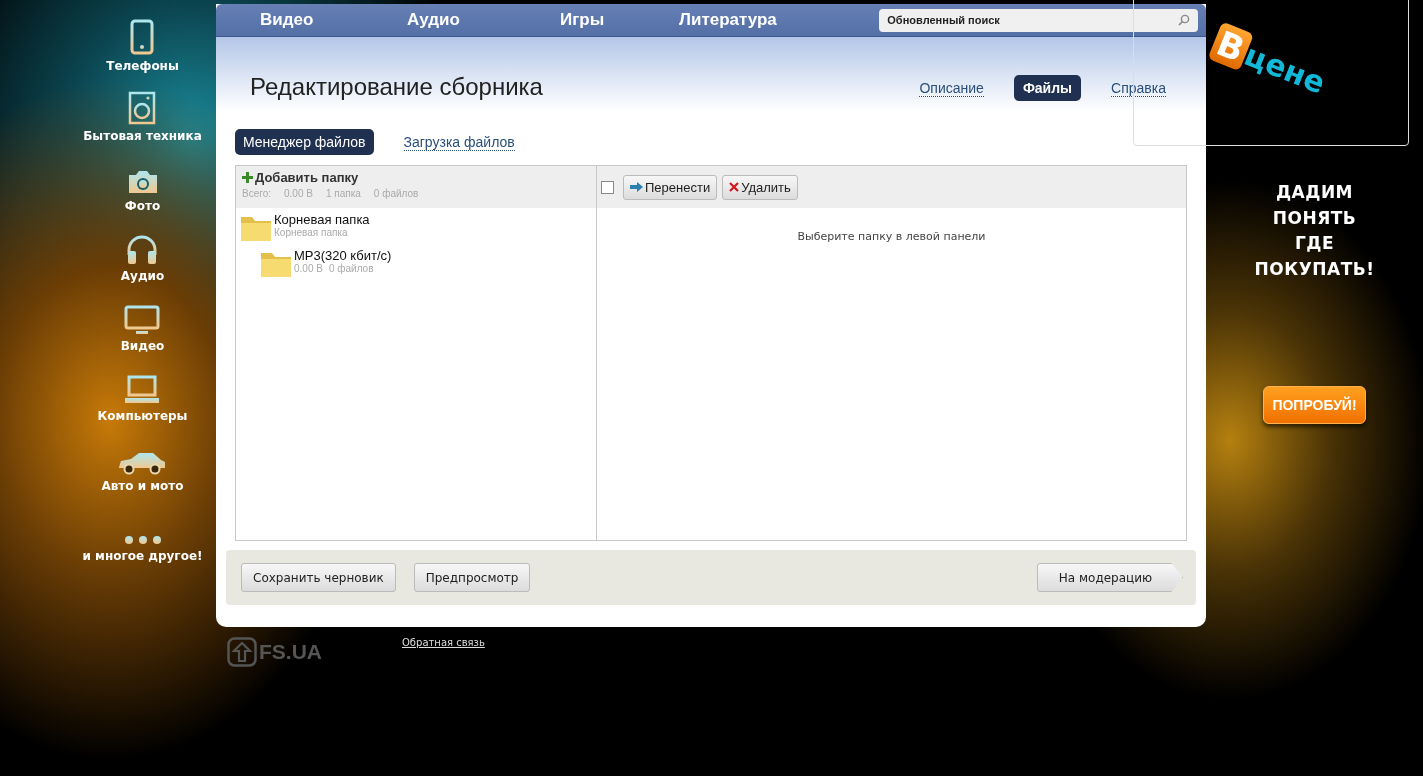 The image size is (1423, 776). What do you see at coordinates (351, 268) in the screenshot?
I see `folder-details: 0 файлов` at bounding box center [351, 268].